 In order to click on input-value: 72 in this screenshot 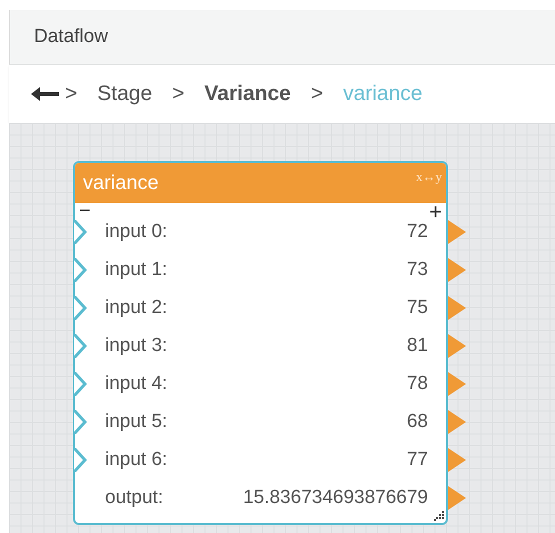, I will do `click(417, 232)`.